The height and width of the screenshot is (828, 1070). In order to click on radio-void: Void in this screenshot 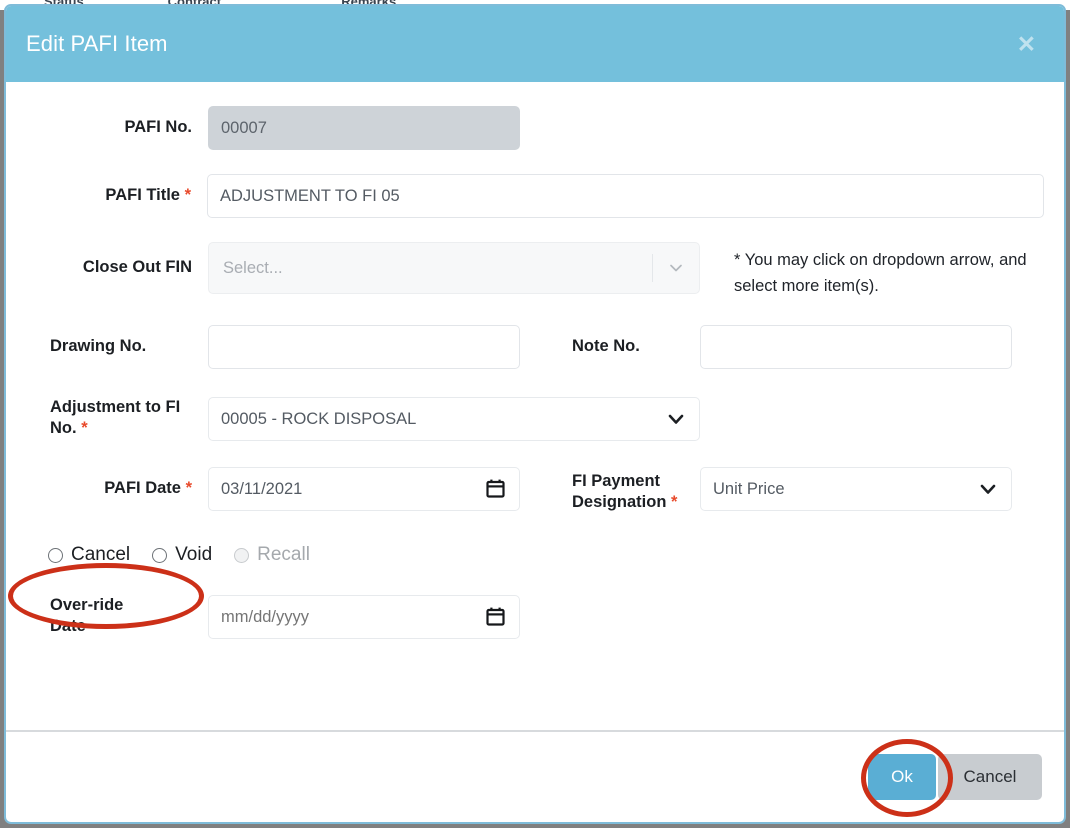, I will do `click(182, 555)`.